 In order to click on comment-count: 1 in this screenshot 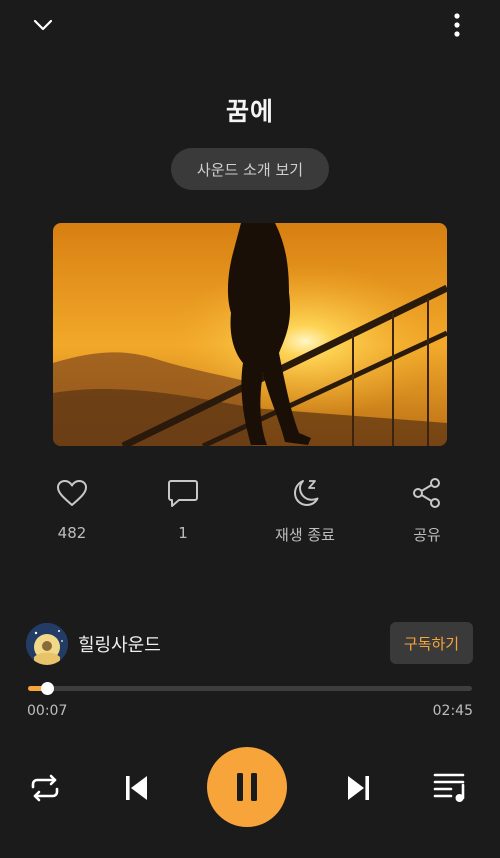, I will do `click(183, 533)`.